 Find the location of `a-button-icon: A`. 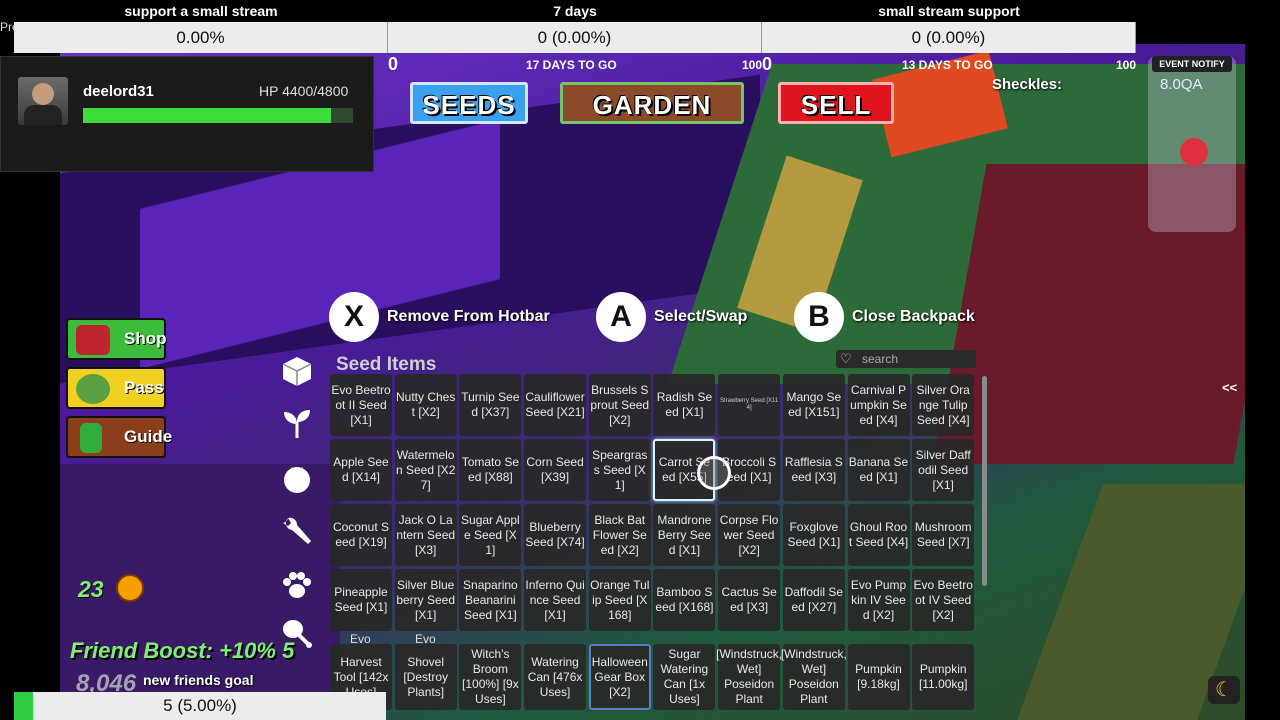

a-button-icon: A is located at coordinates (621, 317).